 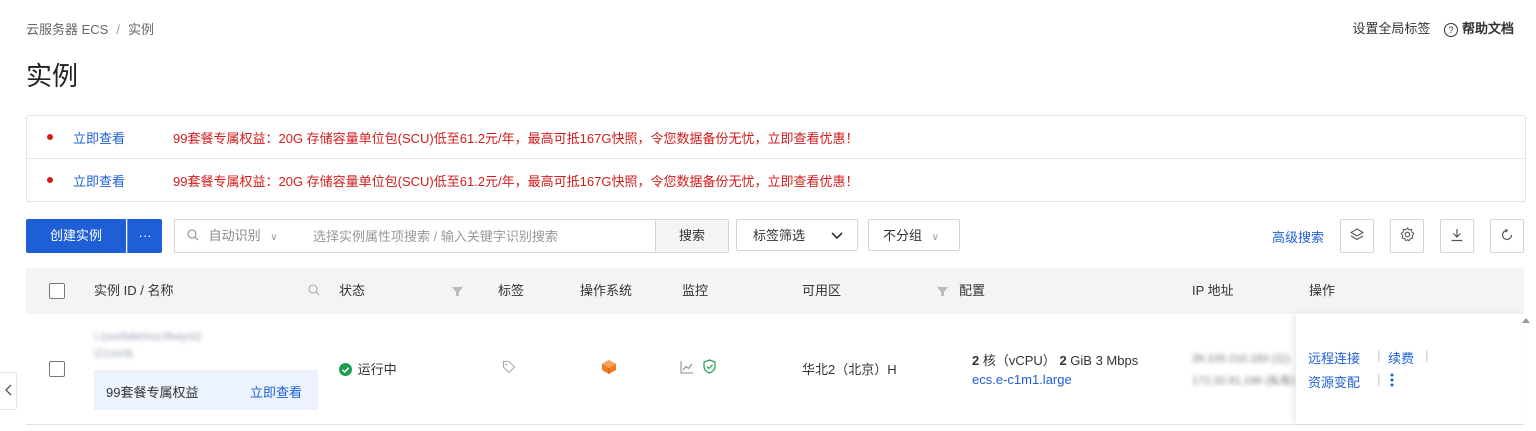 I want to click on col-zone: 可用区, so click(x=822, y=290).